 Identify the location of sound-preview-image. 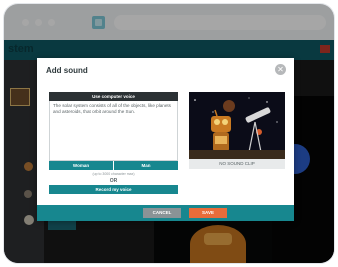
(237, 125).